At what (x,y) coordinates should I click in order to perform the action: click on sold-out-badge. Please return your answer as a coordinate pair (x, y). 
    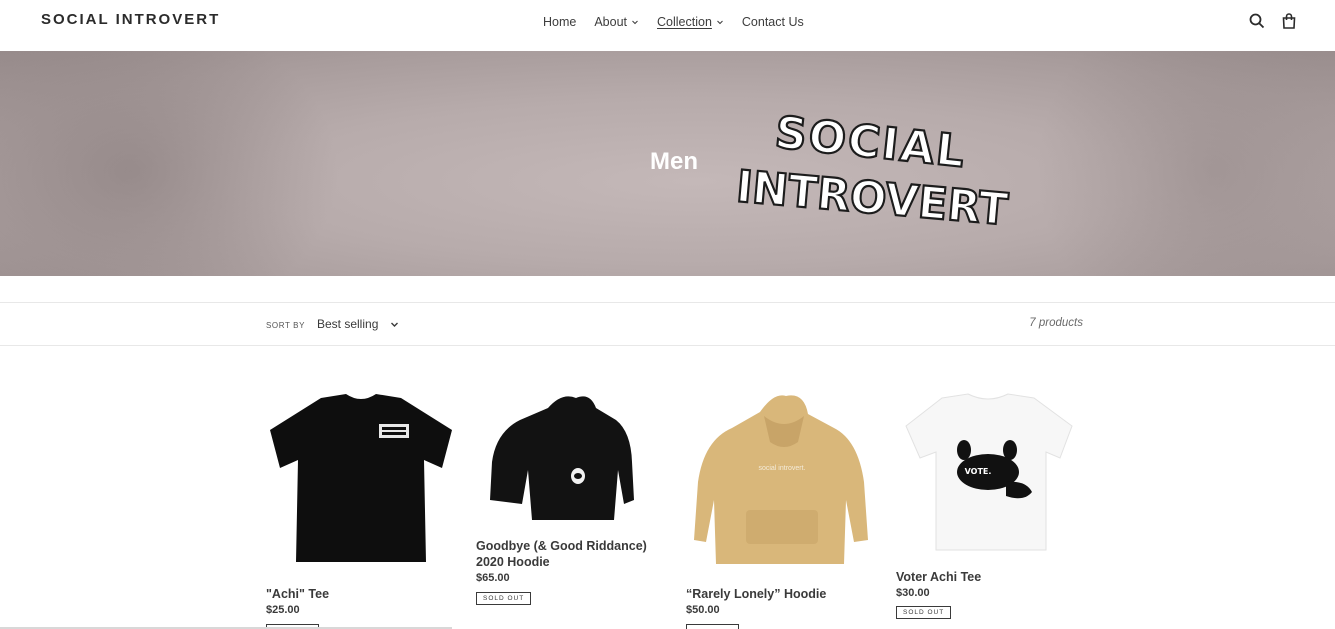
    Looking at the image, I should click on (712, 626).